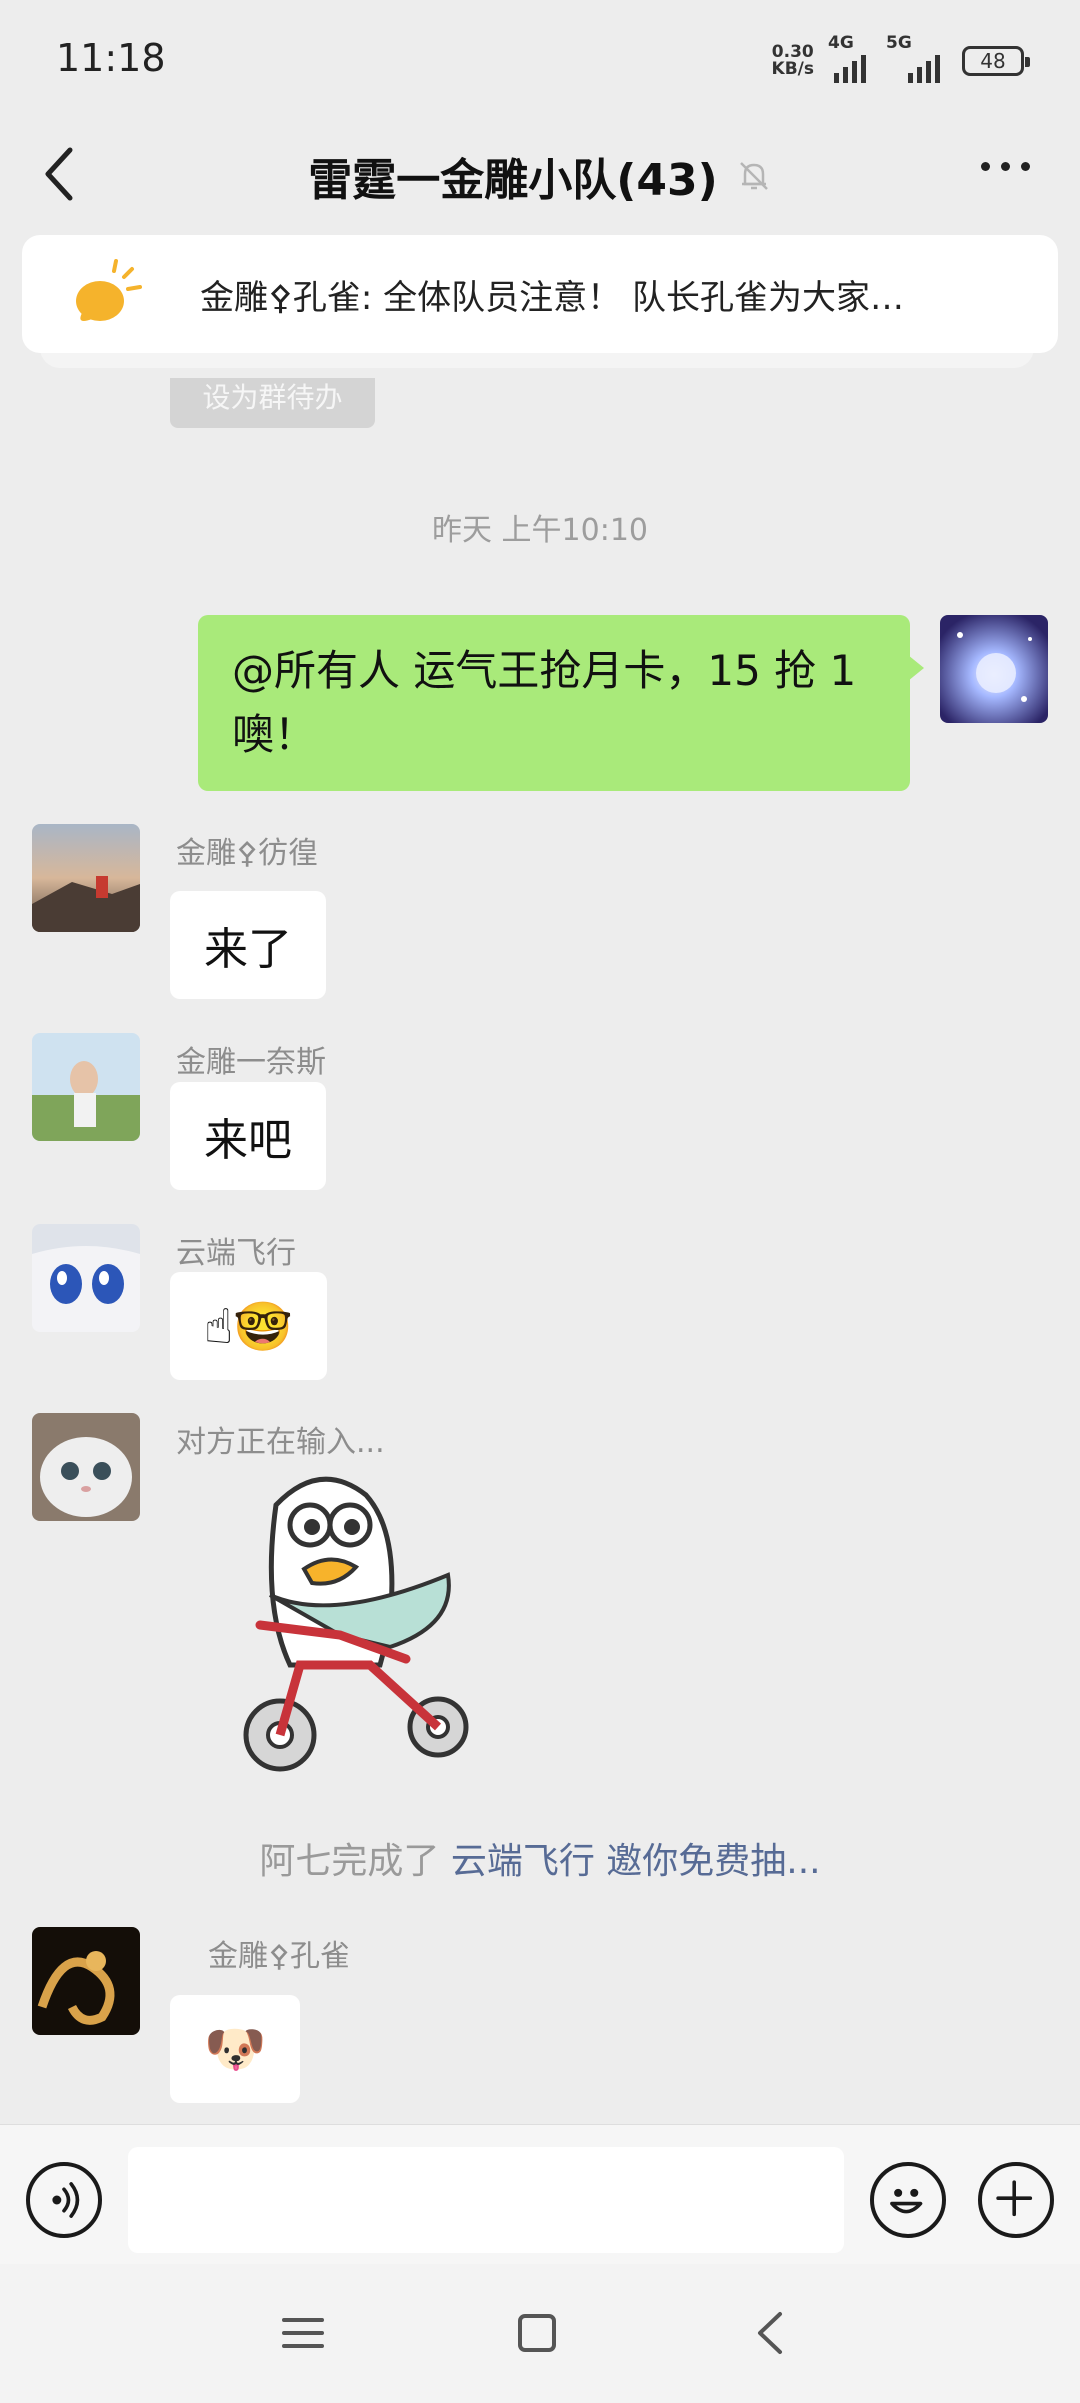 The width and height of the screenshot is (1080, 2403). I want to click on back-icon, so click(771, 2333).